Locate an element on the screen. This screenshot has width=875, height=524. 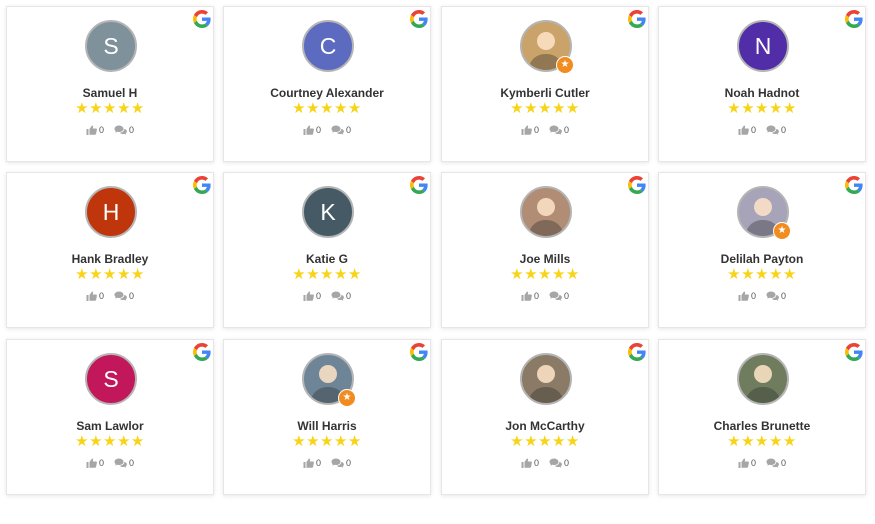
avatar-image: S is located at coordinates (111, 379).